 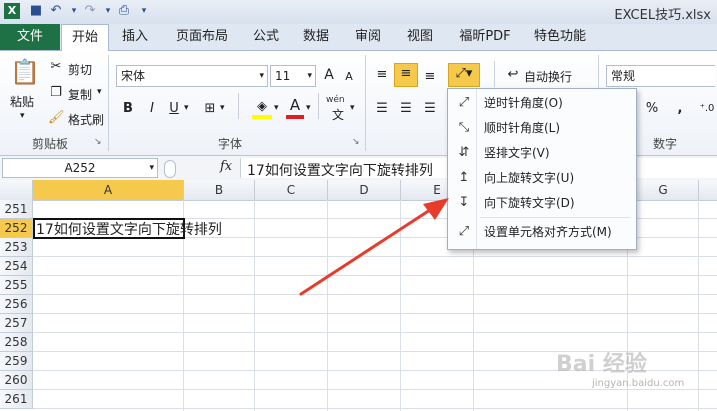 I want to click on row-header: 260, so click(x=16, y=380).